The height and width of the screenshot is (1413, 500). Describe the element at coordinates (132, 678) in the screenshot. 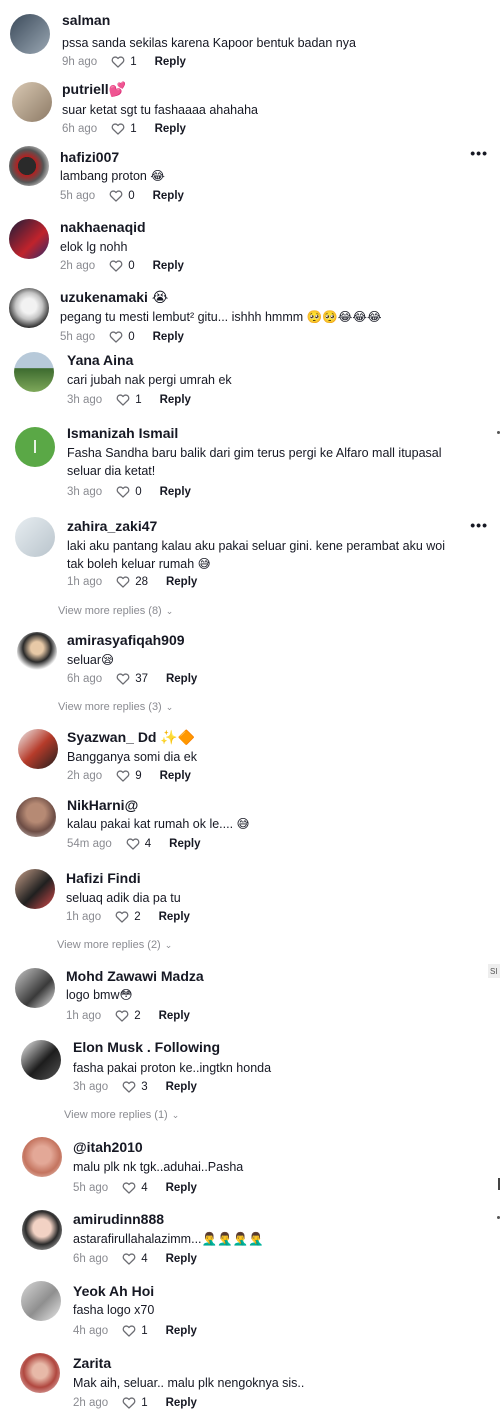

I see `comment-meta: 6h ago 37 Reply` at that location.